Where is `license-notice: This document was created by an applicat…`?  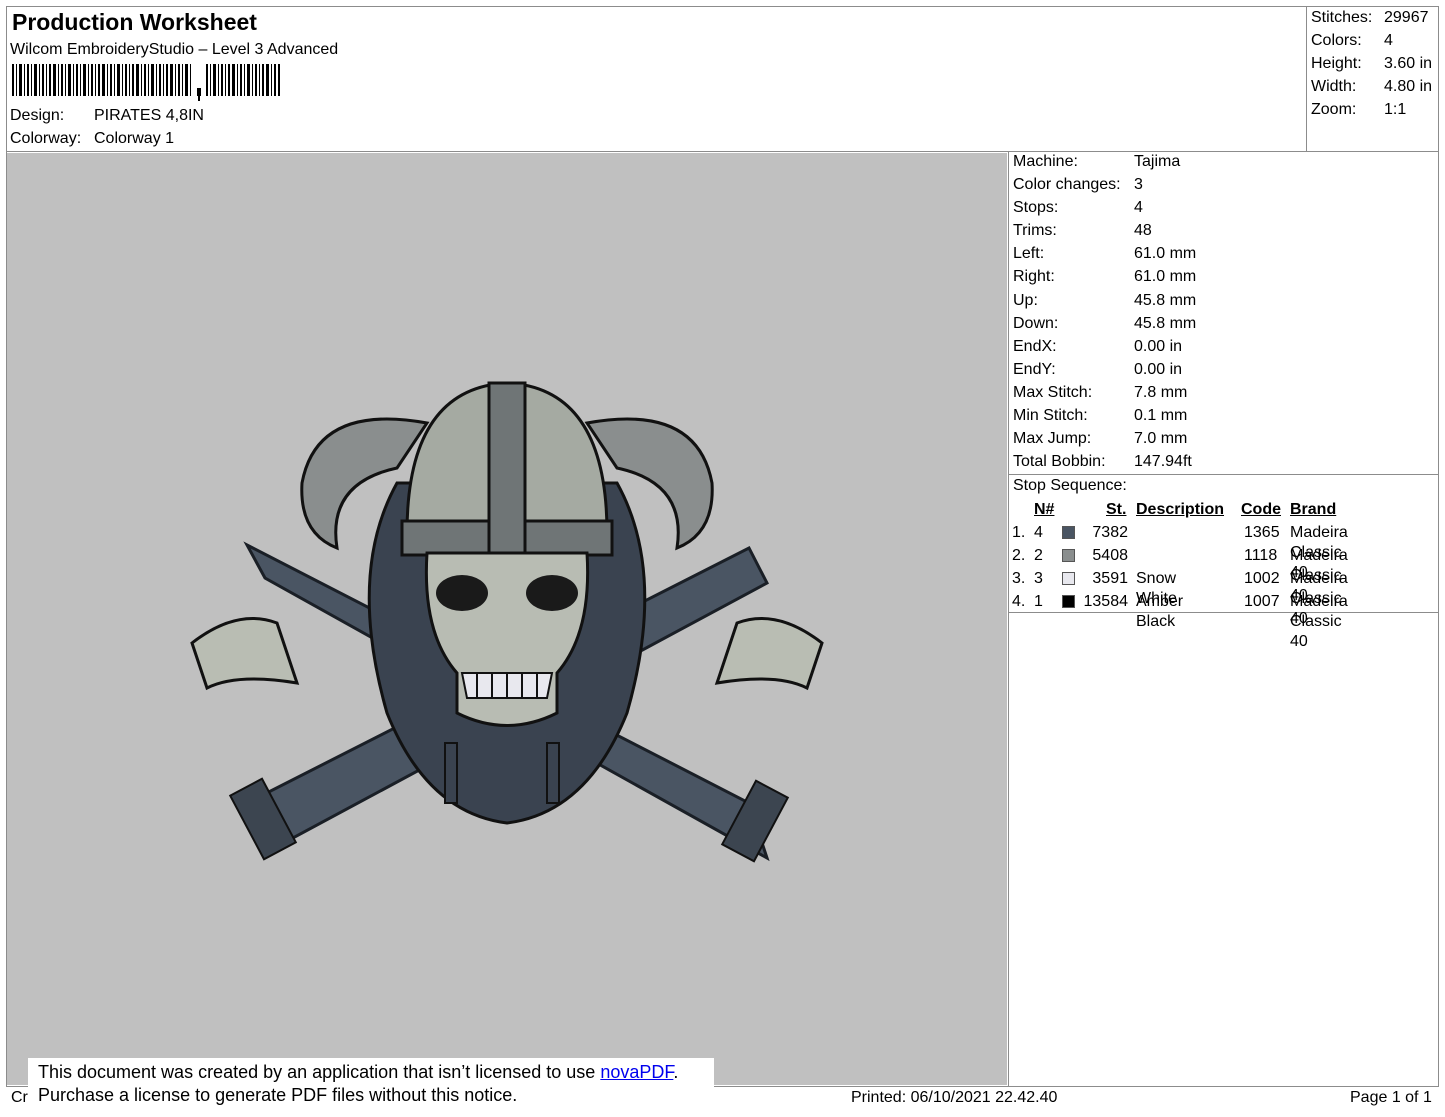 license-notice: This document was created by an applicat… is located at coordinates (371, 1084).